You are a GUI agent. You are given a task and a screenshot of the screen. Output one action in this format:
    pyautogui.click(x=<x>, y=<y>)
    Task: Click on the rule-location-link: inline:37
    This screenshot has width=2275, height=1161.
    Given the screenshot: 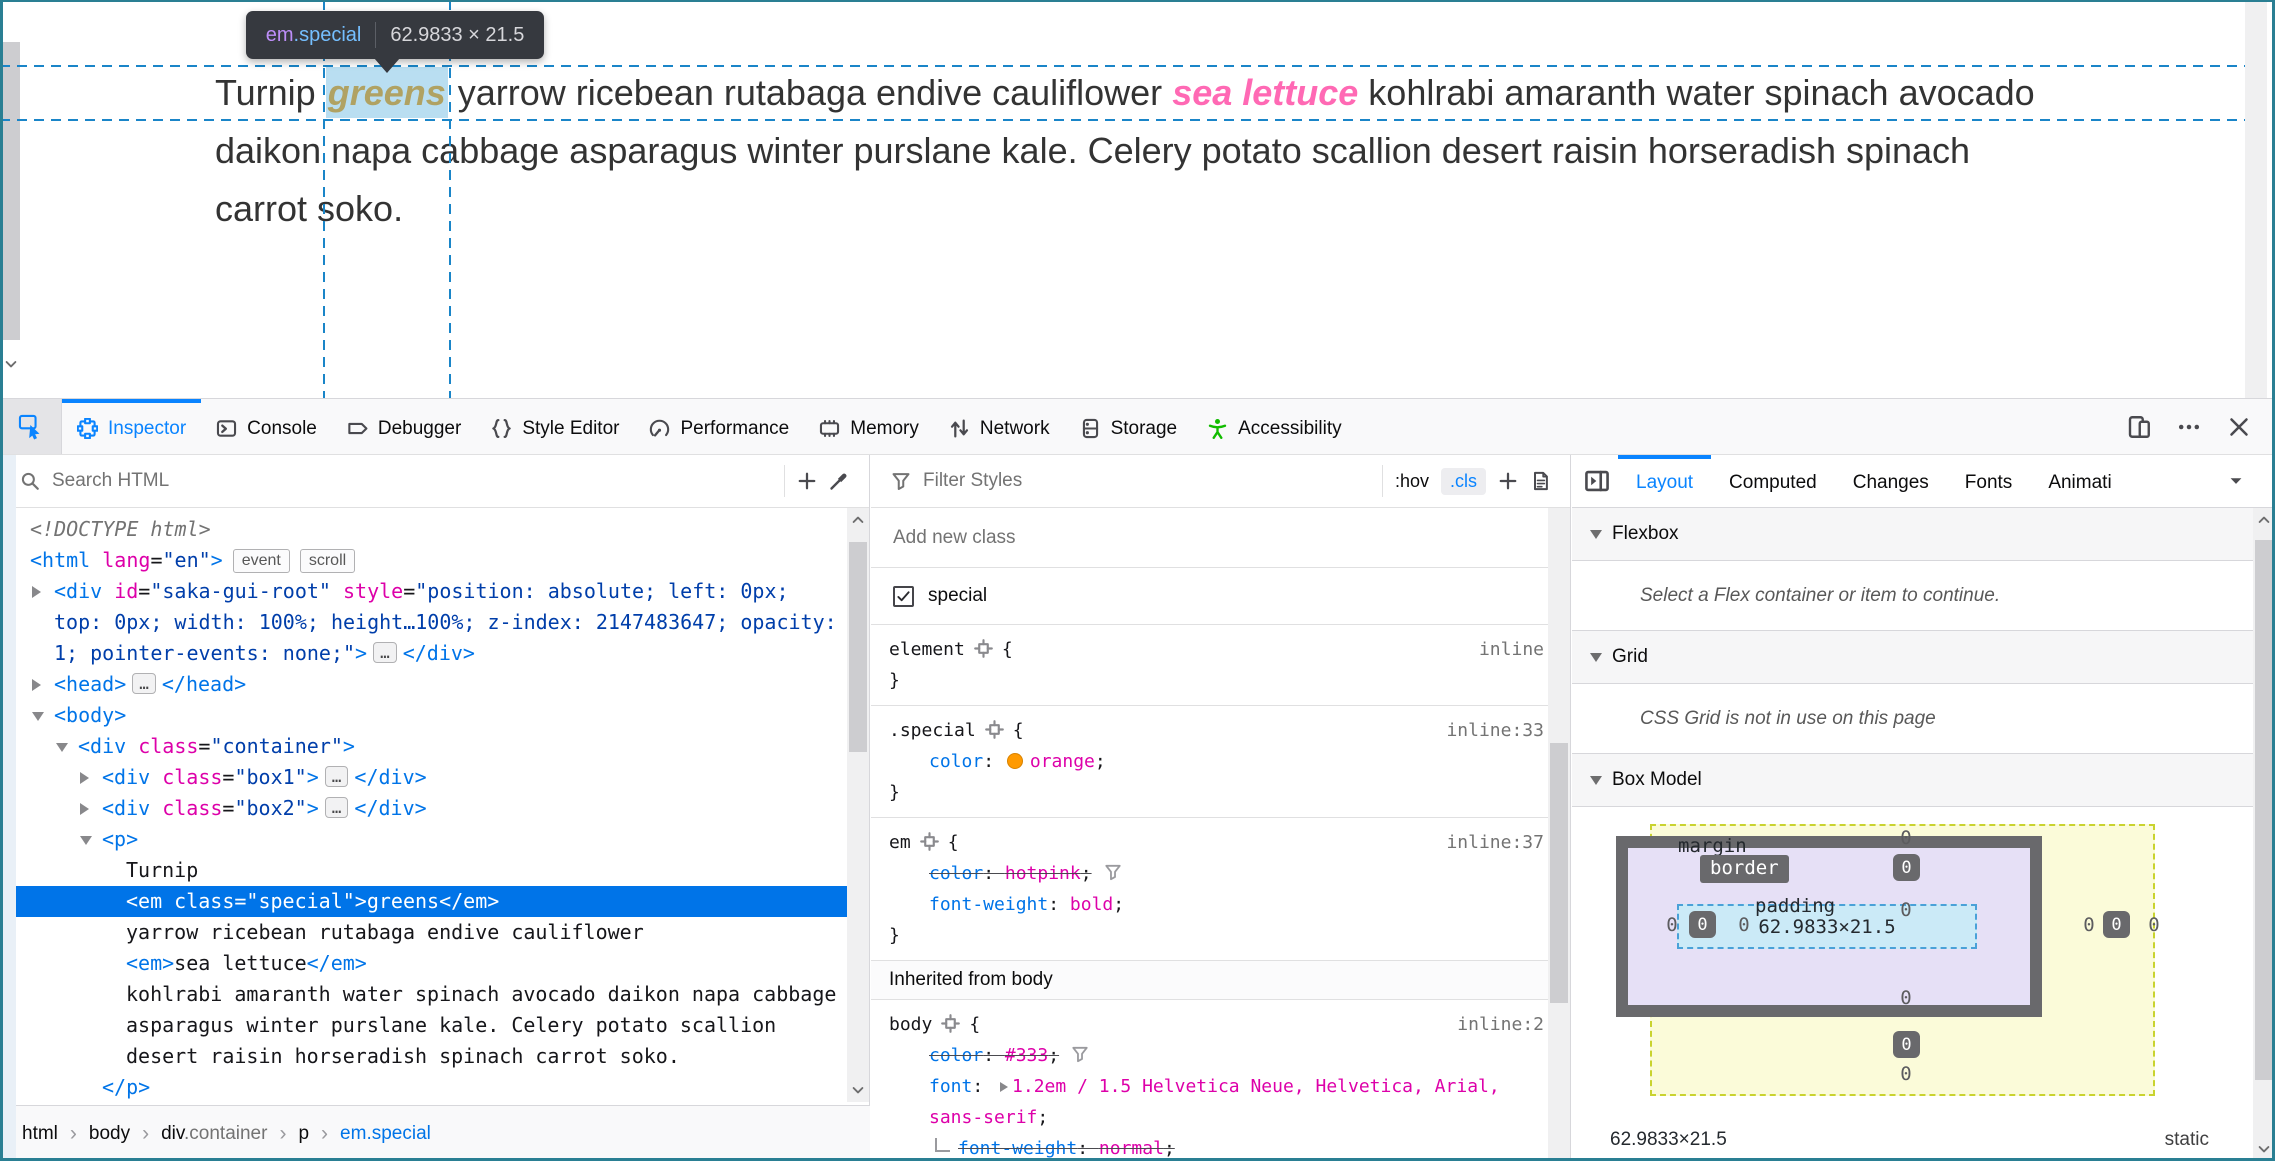 What is the action you would take?
    pyautogui.click(x=1495, y=842)
    